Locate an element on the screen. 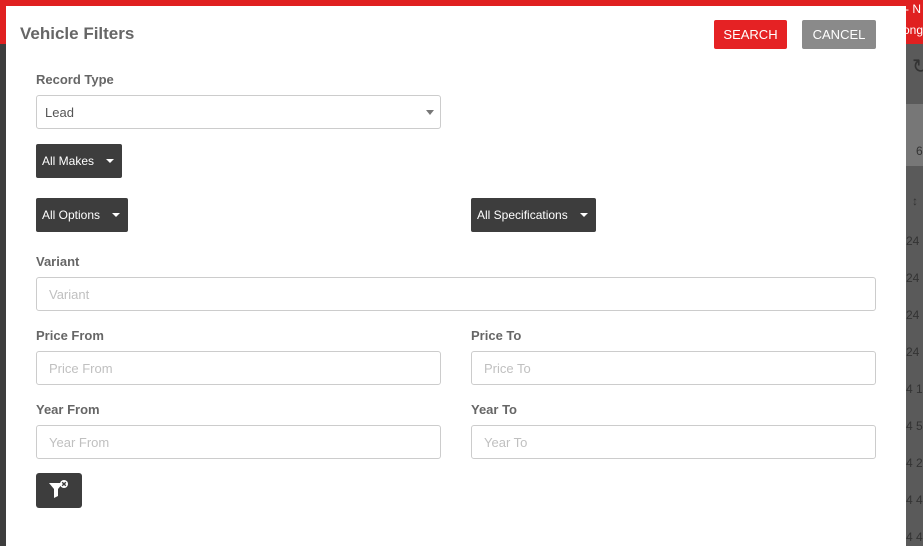  variant-label: Variant is located at coordinates (58, 261).